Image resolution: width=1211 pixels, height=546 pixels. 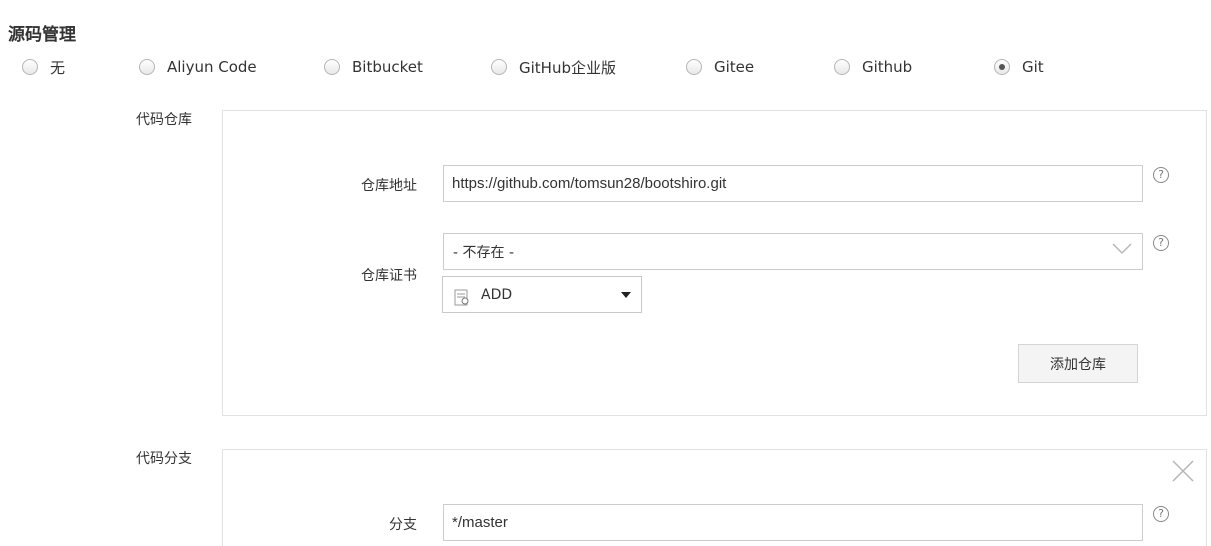 What do you see at coordinates (484, 252) in the screenshot?
I see `credential-select-value: - 不存在 -` at bounding box center [484, 252].